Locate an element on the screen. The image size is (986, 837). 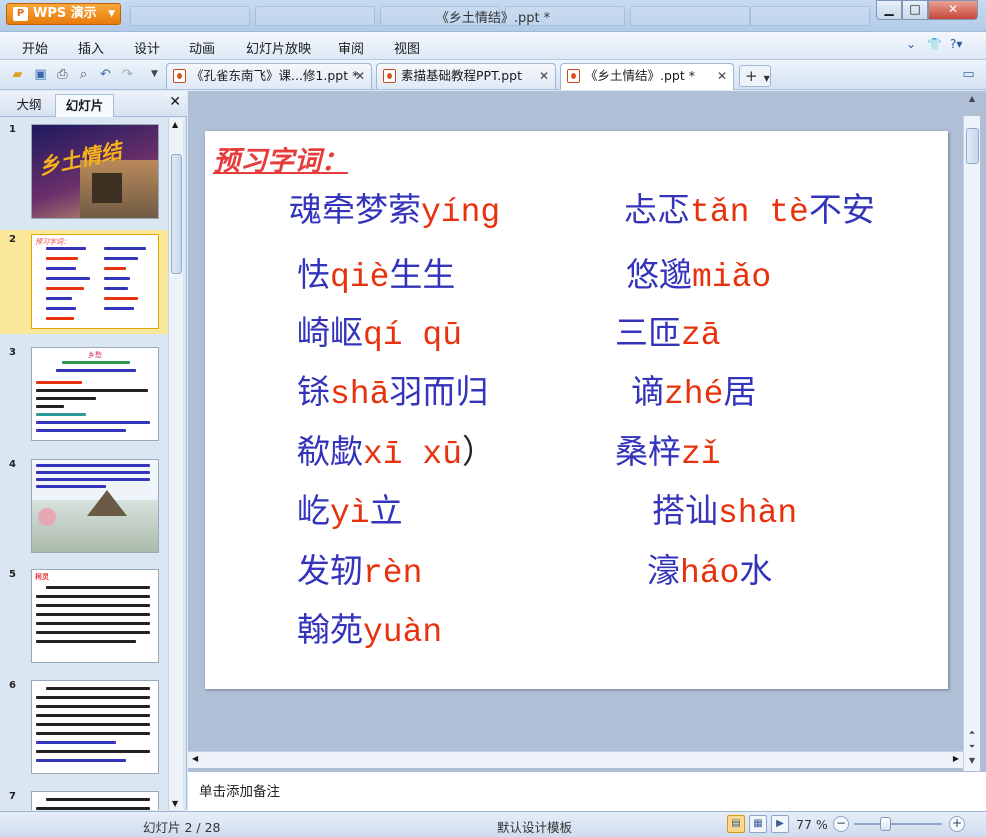
slide-thumbnail-3: 3 乡愁 is located at coordinates (84, 397).